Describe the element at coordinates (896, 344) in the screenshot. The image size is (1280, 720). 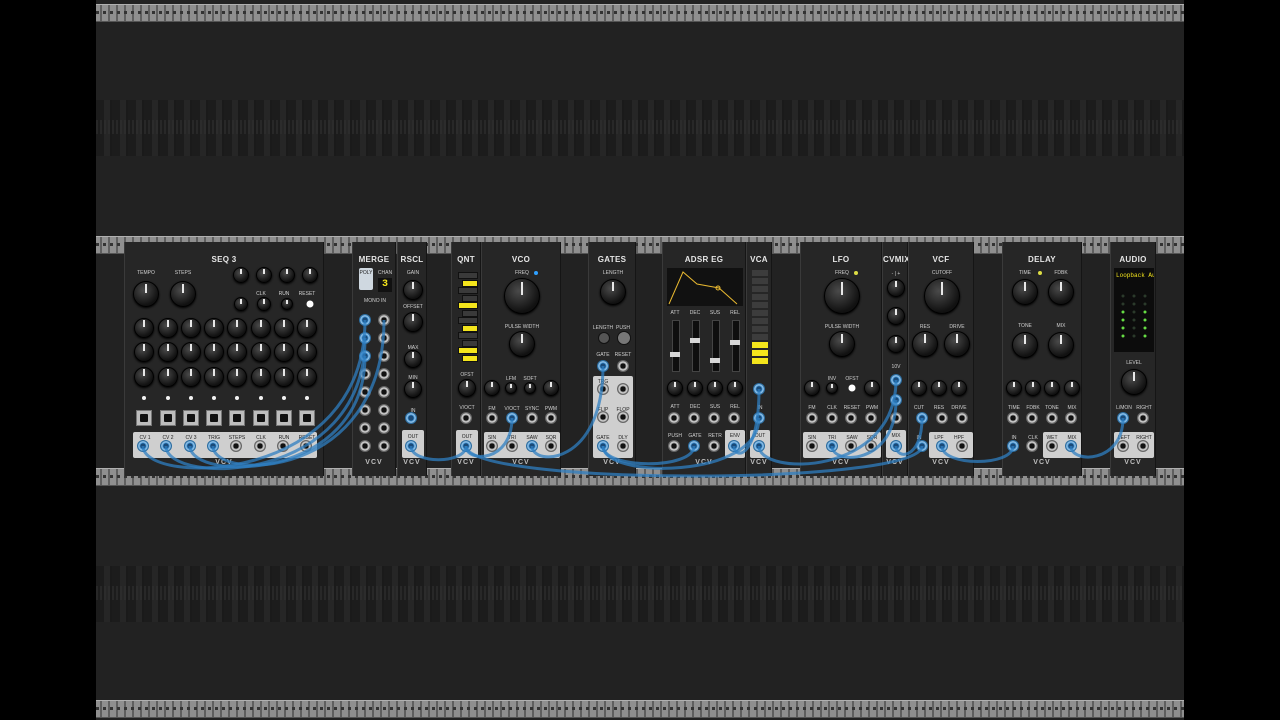
I see `level-3-knob` at that location.